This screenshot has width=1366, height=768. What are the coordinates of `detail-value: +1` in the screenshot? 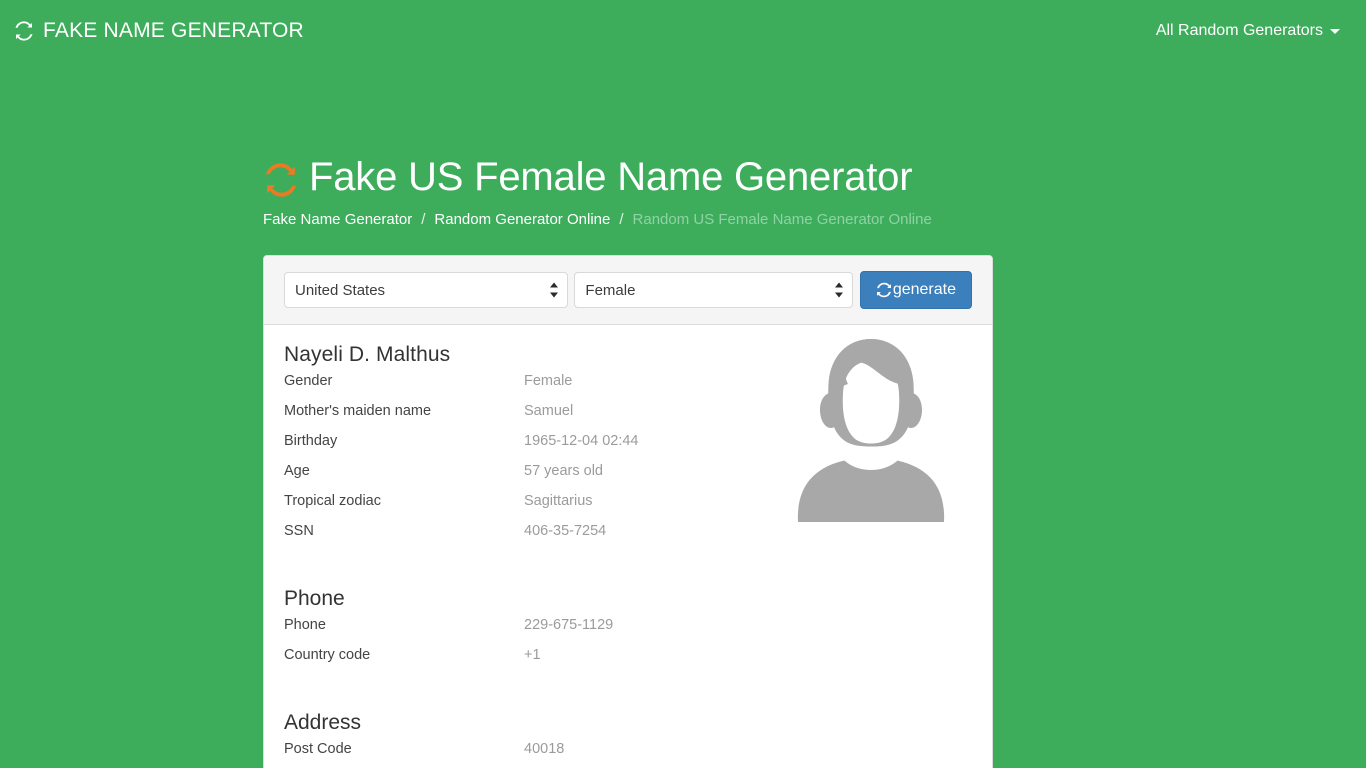 It's located at (532, 655).